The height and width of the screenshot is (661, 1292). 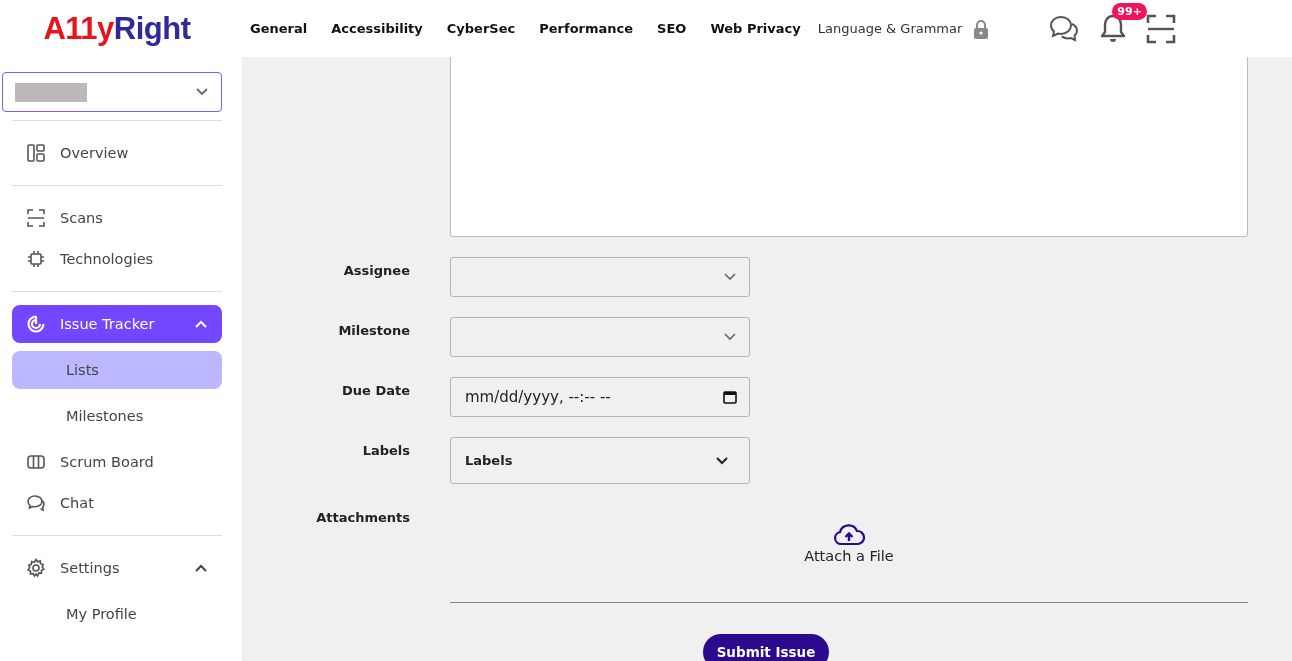 What do you see at coordinates (117, 218) in the screenshot?
I see `sidebar-item: Scans` at bounding box center [117, 218].